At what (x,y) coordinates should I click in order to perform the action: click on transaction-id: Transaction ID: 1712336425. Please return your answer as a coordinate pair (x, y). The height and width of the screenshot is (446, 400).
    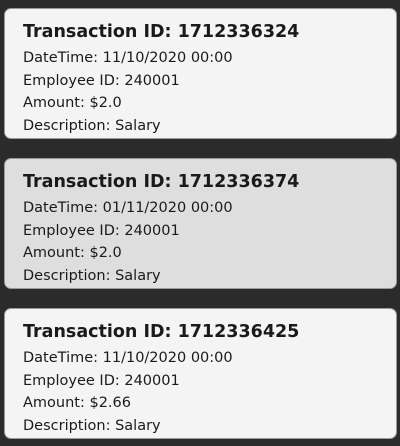
    Looking at the image, I should click on (161, 332).